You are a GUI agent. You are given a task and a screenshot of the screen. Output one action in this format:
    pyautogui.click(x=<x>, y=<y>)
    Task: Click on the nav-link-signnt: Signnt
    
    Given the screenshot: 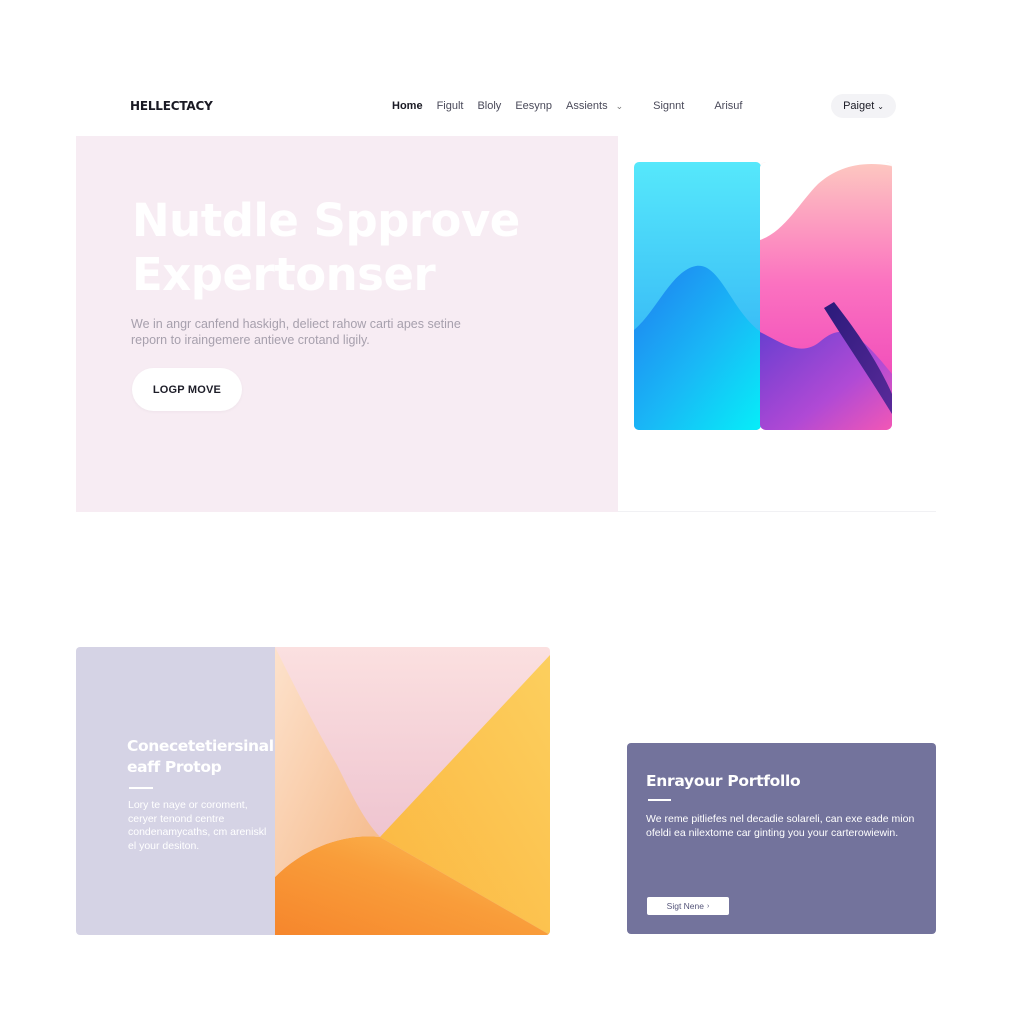 What is the action you would take?
    pyautogui.click(x=668, y=106)
    